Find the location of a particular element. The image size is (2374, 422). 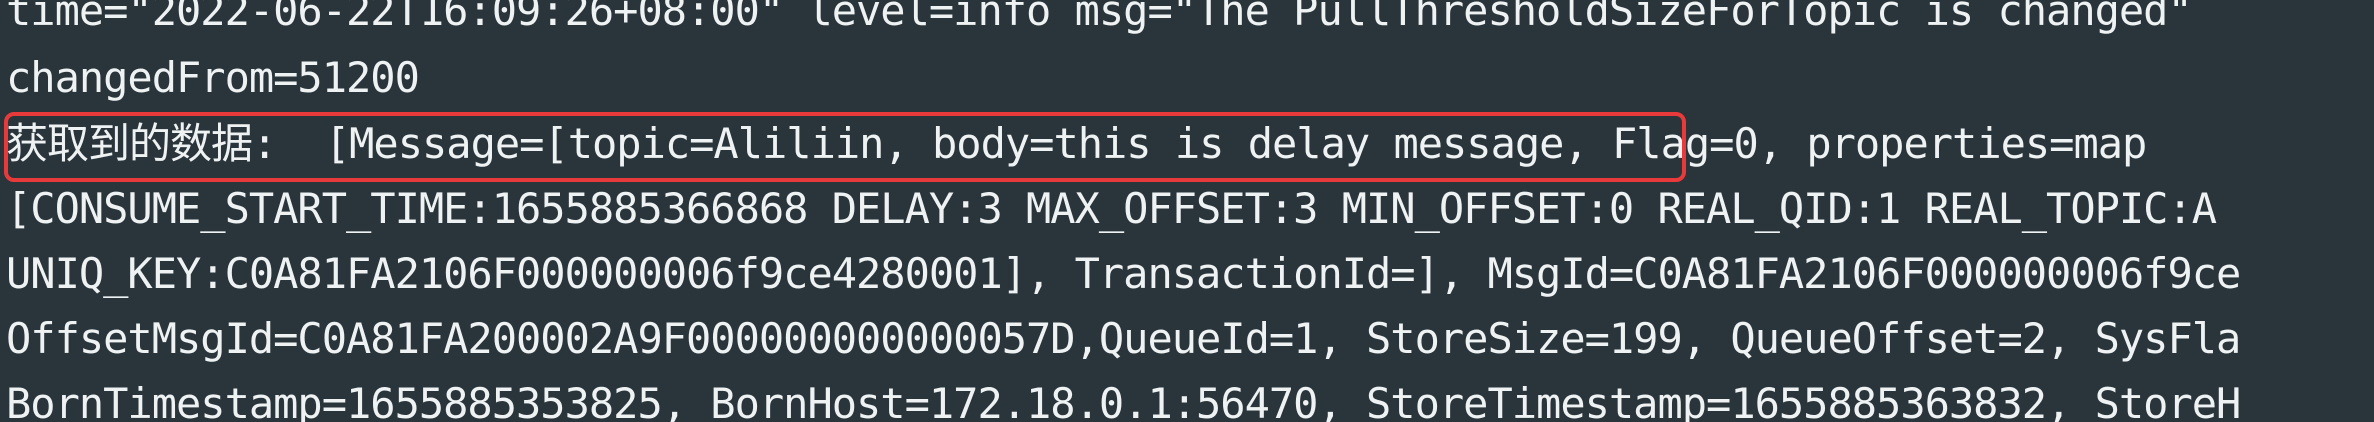

log-line: changedFrom=51200 is located at coordinates (213, 77).